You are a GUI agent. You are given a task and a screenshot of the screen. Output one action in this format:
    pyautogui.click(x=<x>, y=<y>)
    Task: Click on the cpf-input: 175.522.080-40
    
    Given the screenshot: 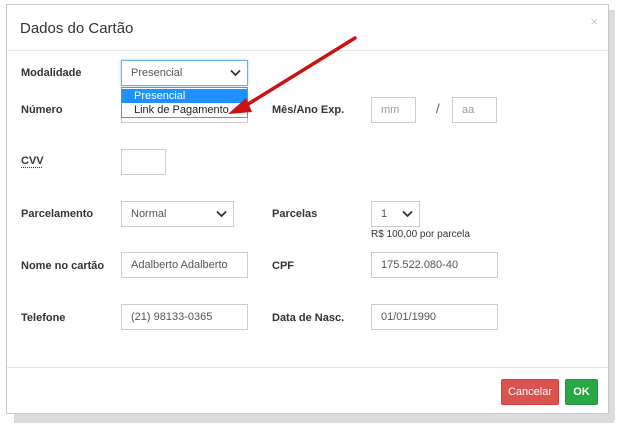 What is the action you would take?
    pyautogui.click(x=434, y=265)
    